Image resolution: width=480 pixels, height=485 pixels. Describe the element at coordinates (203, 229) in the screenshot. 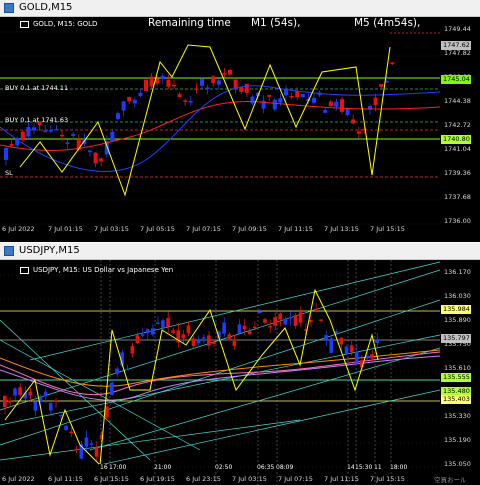

I see `time-axis-label: 7 Jul 07:15` at that location.